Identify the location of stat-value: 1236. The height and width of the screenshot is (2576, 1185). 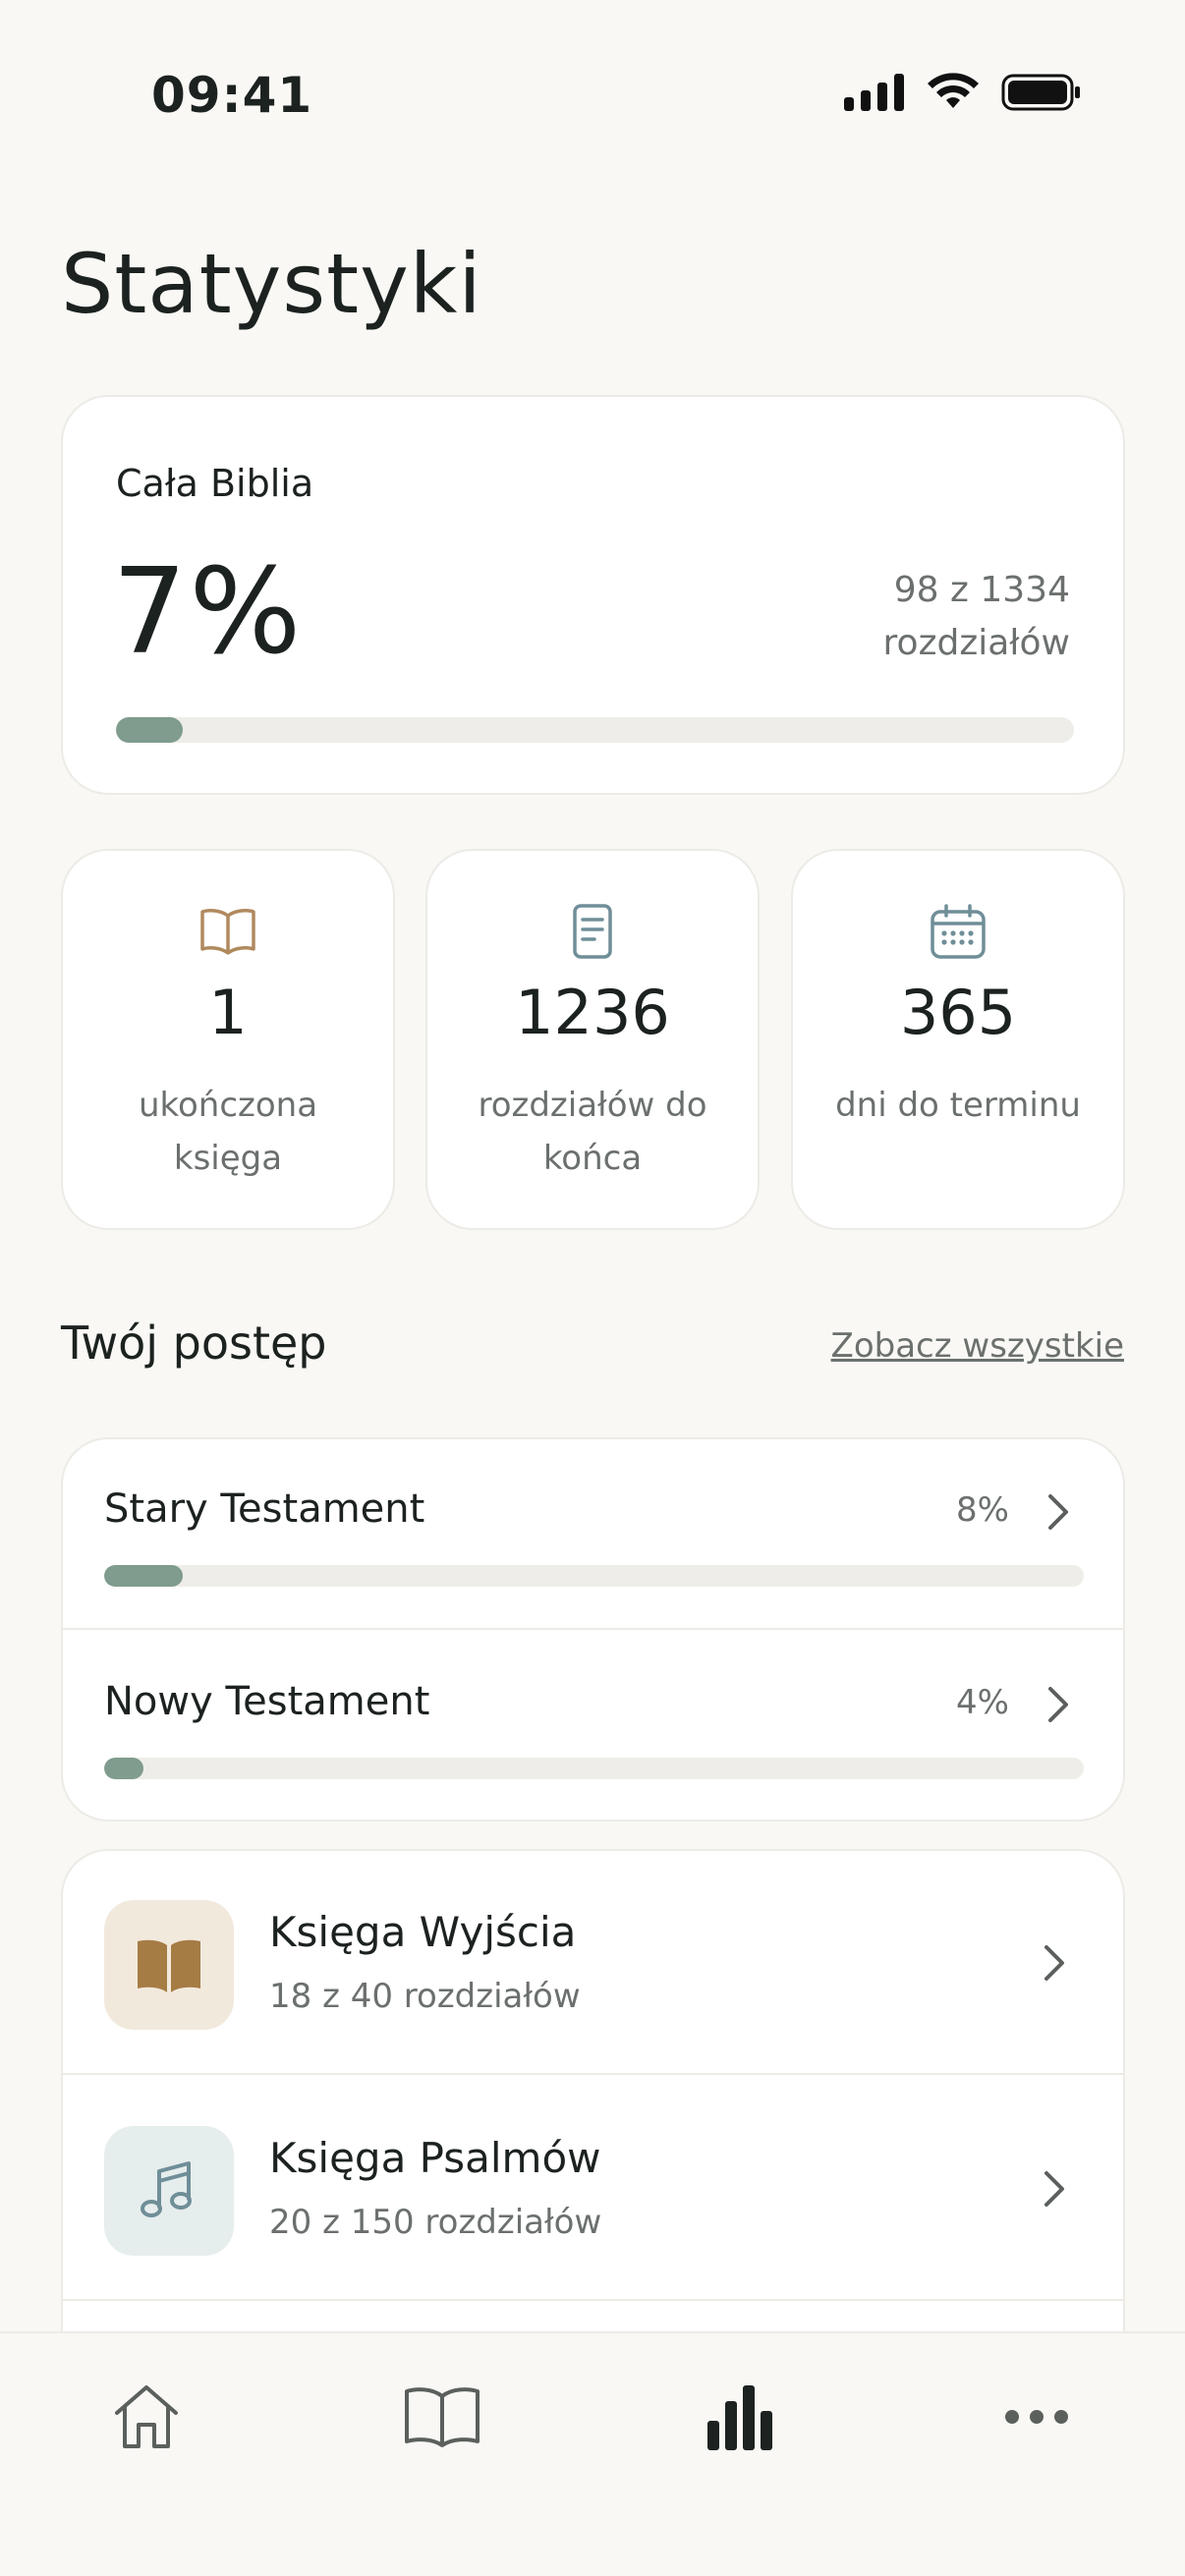
(592, 1012).